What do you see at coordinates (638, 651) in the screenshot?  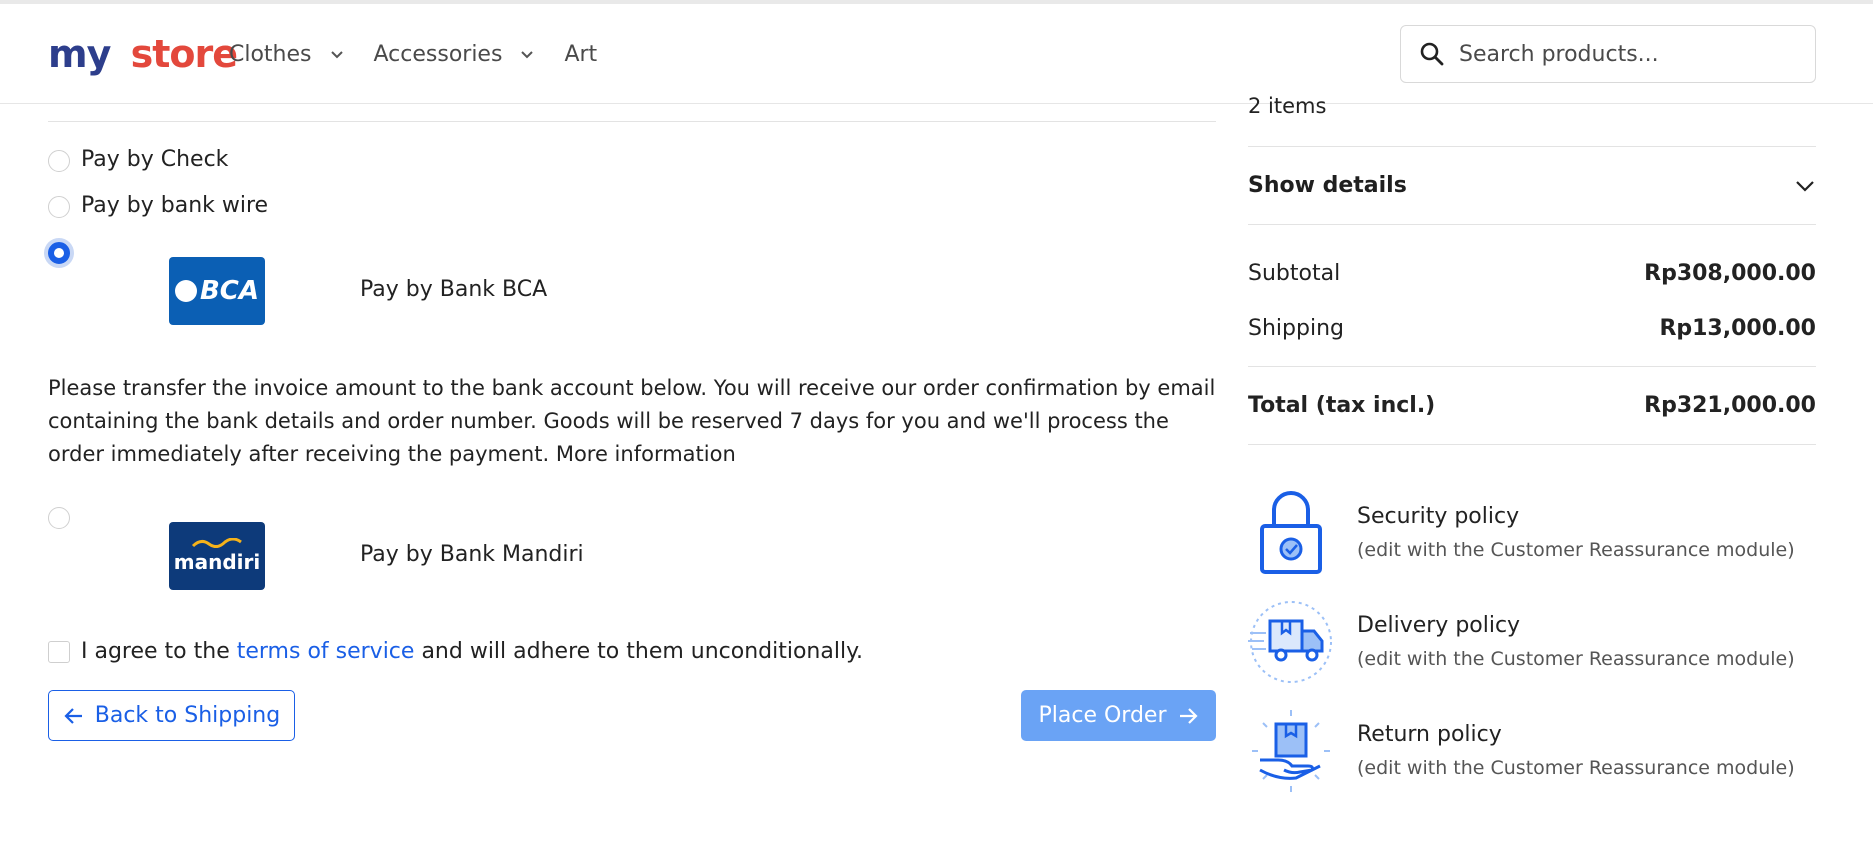 I see `terms-suffix: and will adhere to them unconditionally.` at bounding box center [638, 651].